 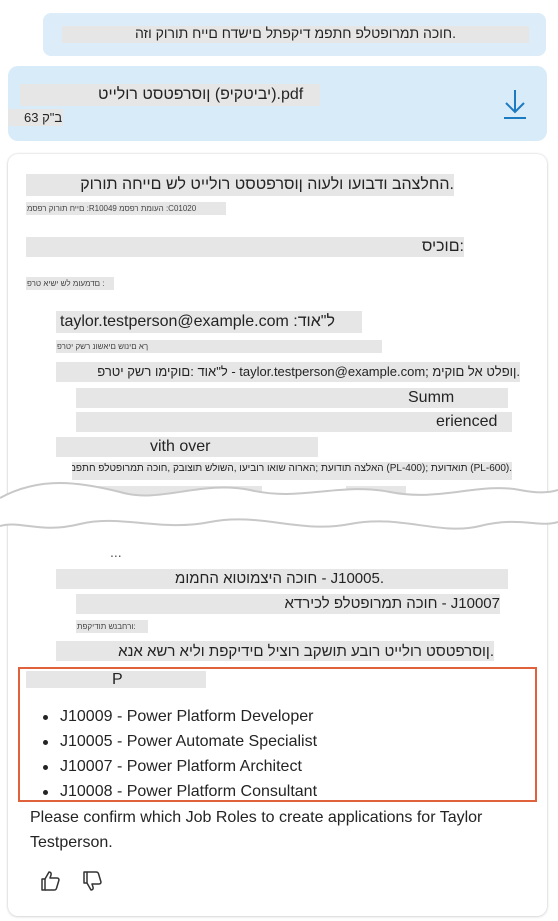 What do you see at coordinates (179, 741) in the screenshot?
I see `job-role-item: J10005 - Power Automate Specialist` at bounding box center [179, 741].